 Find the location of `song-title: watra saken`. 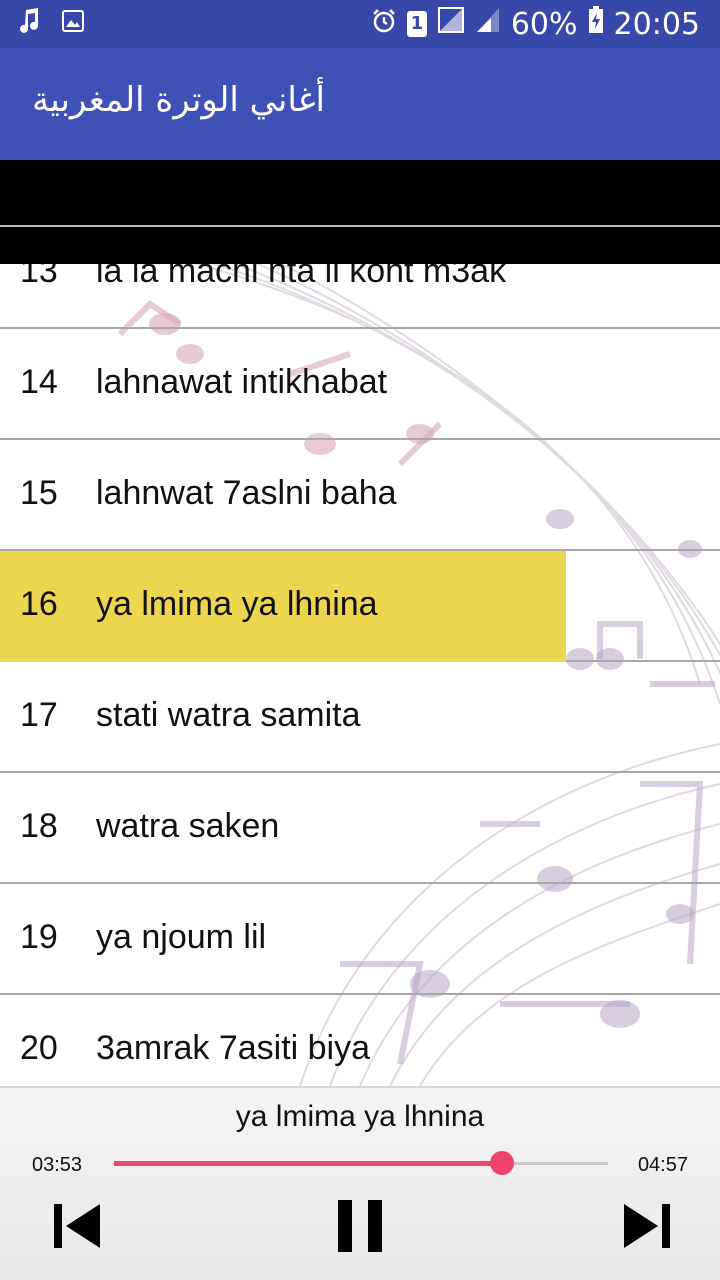

song-title: watra saken is located at coordinates (188, 826).